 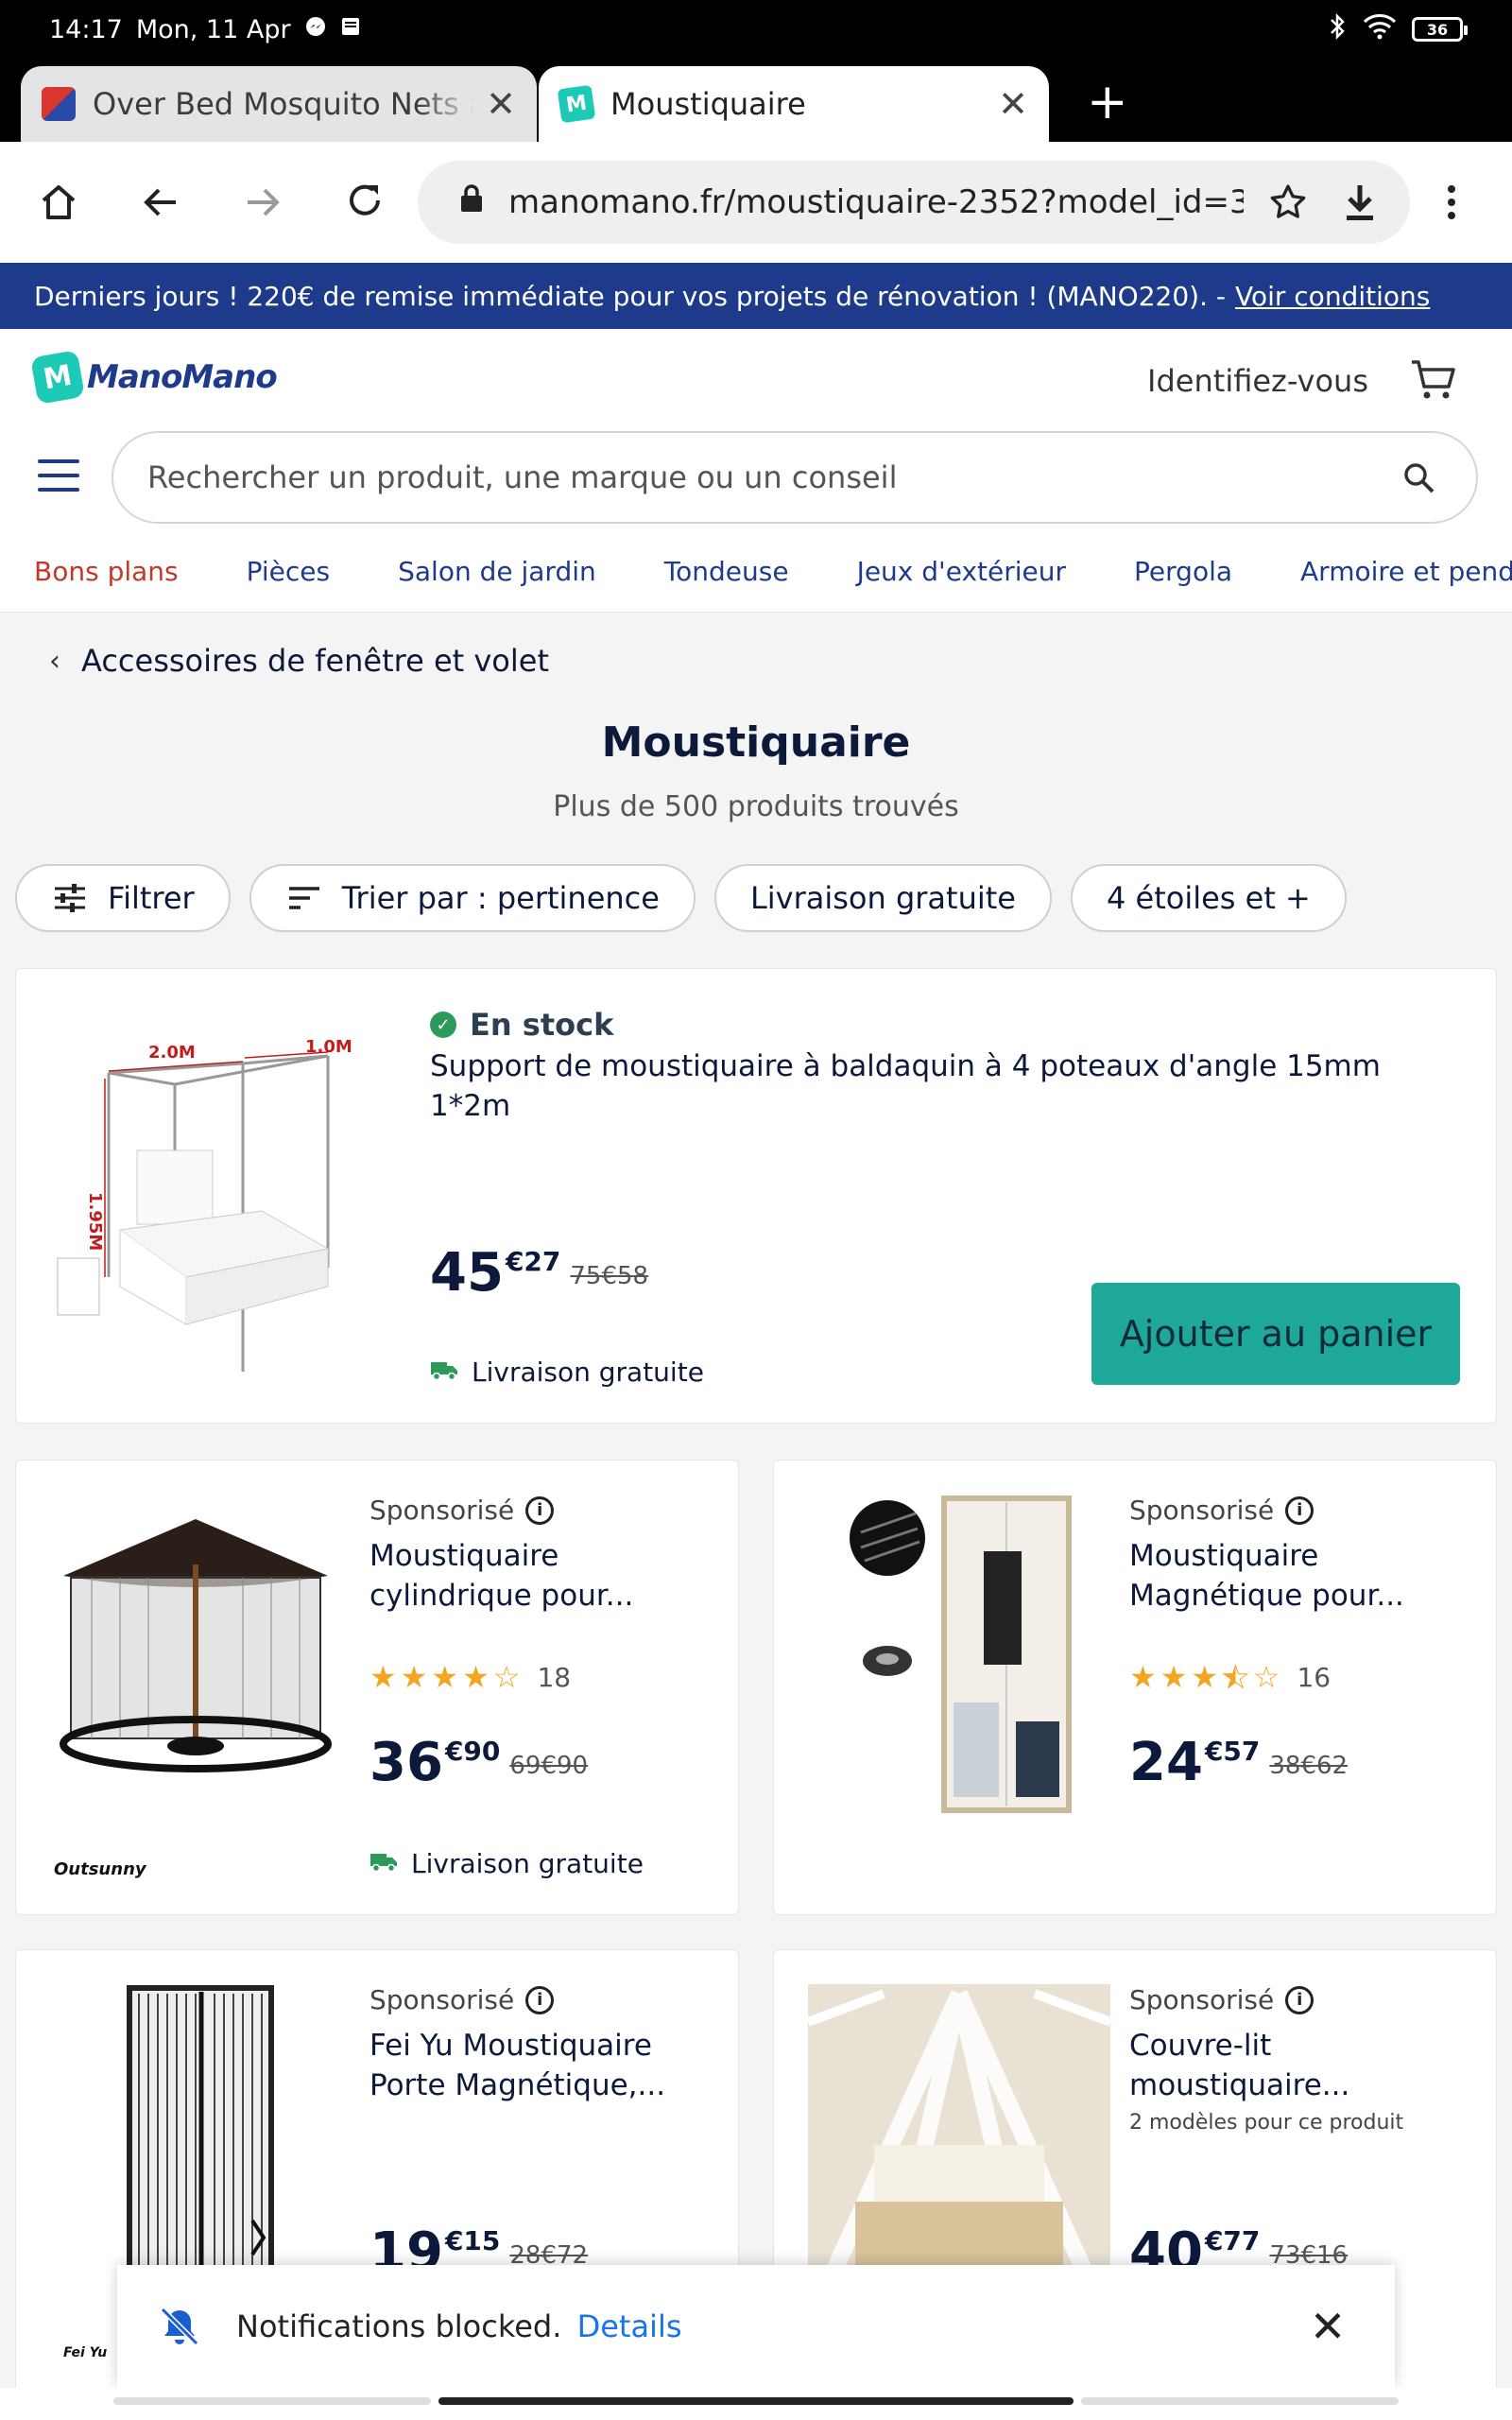 I want to click on promo-conditions-link: Voir conditions, so click(x=1332, y=296).